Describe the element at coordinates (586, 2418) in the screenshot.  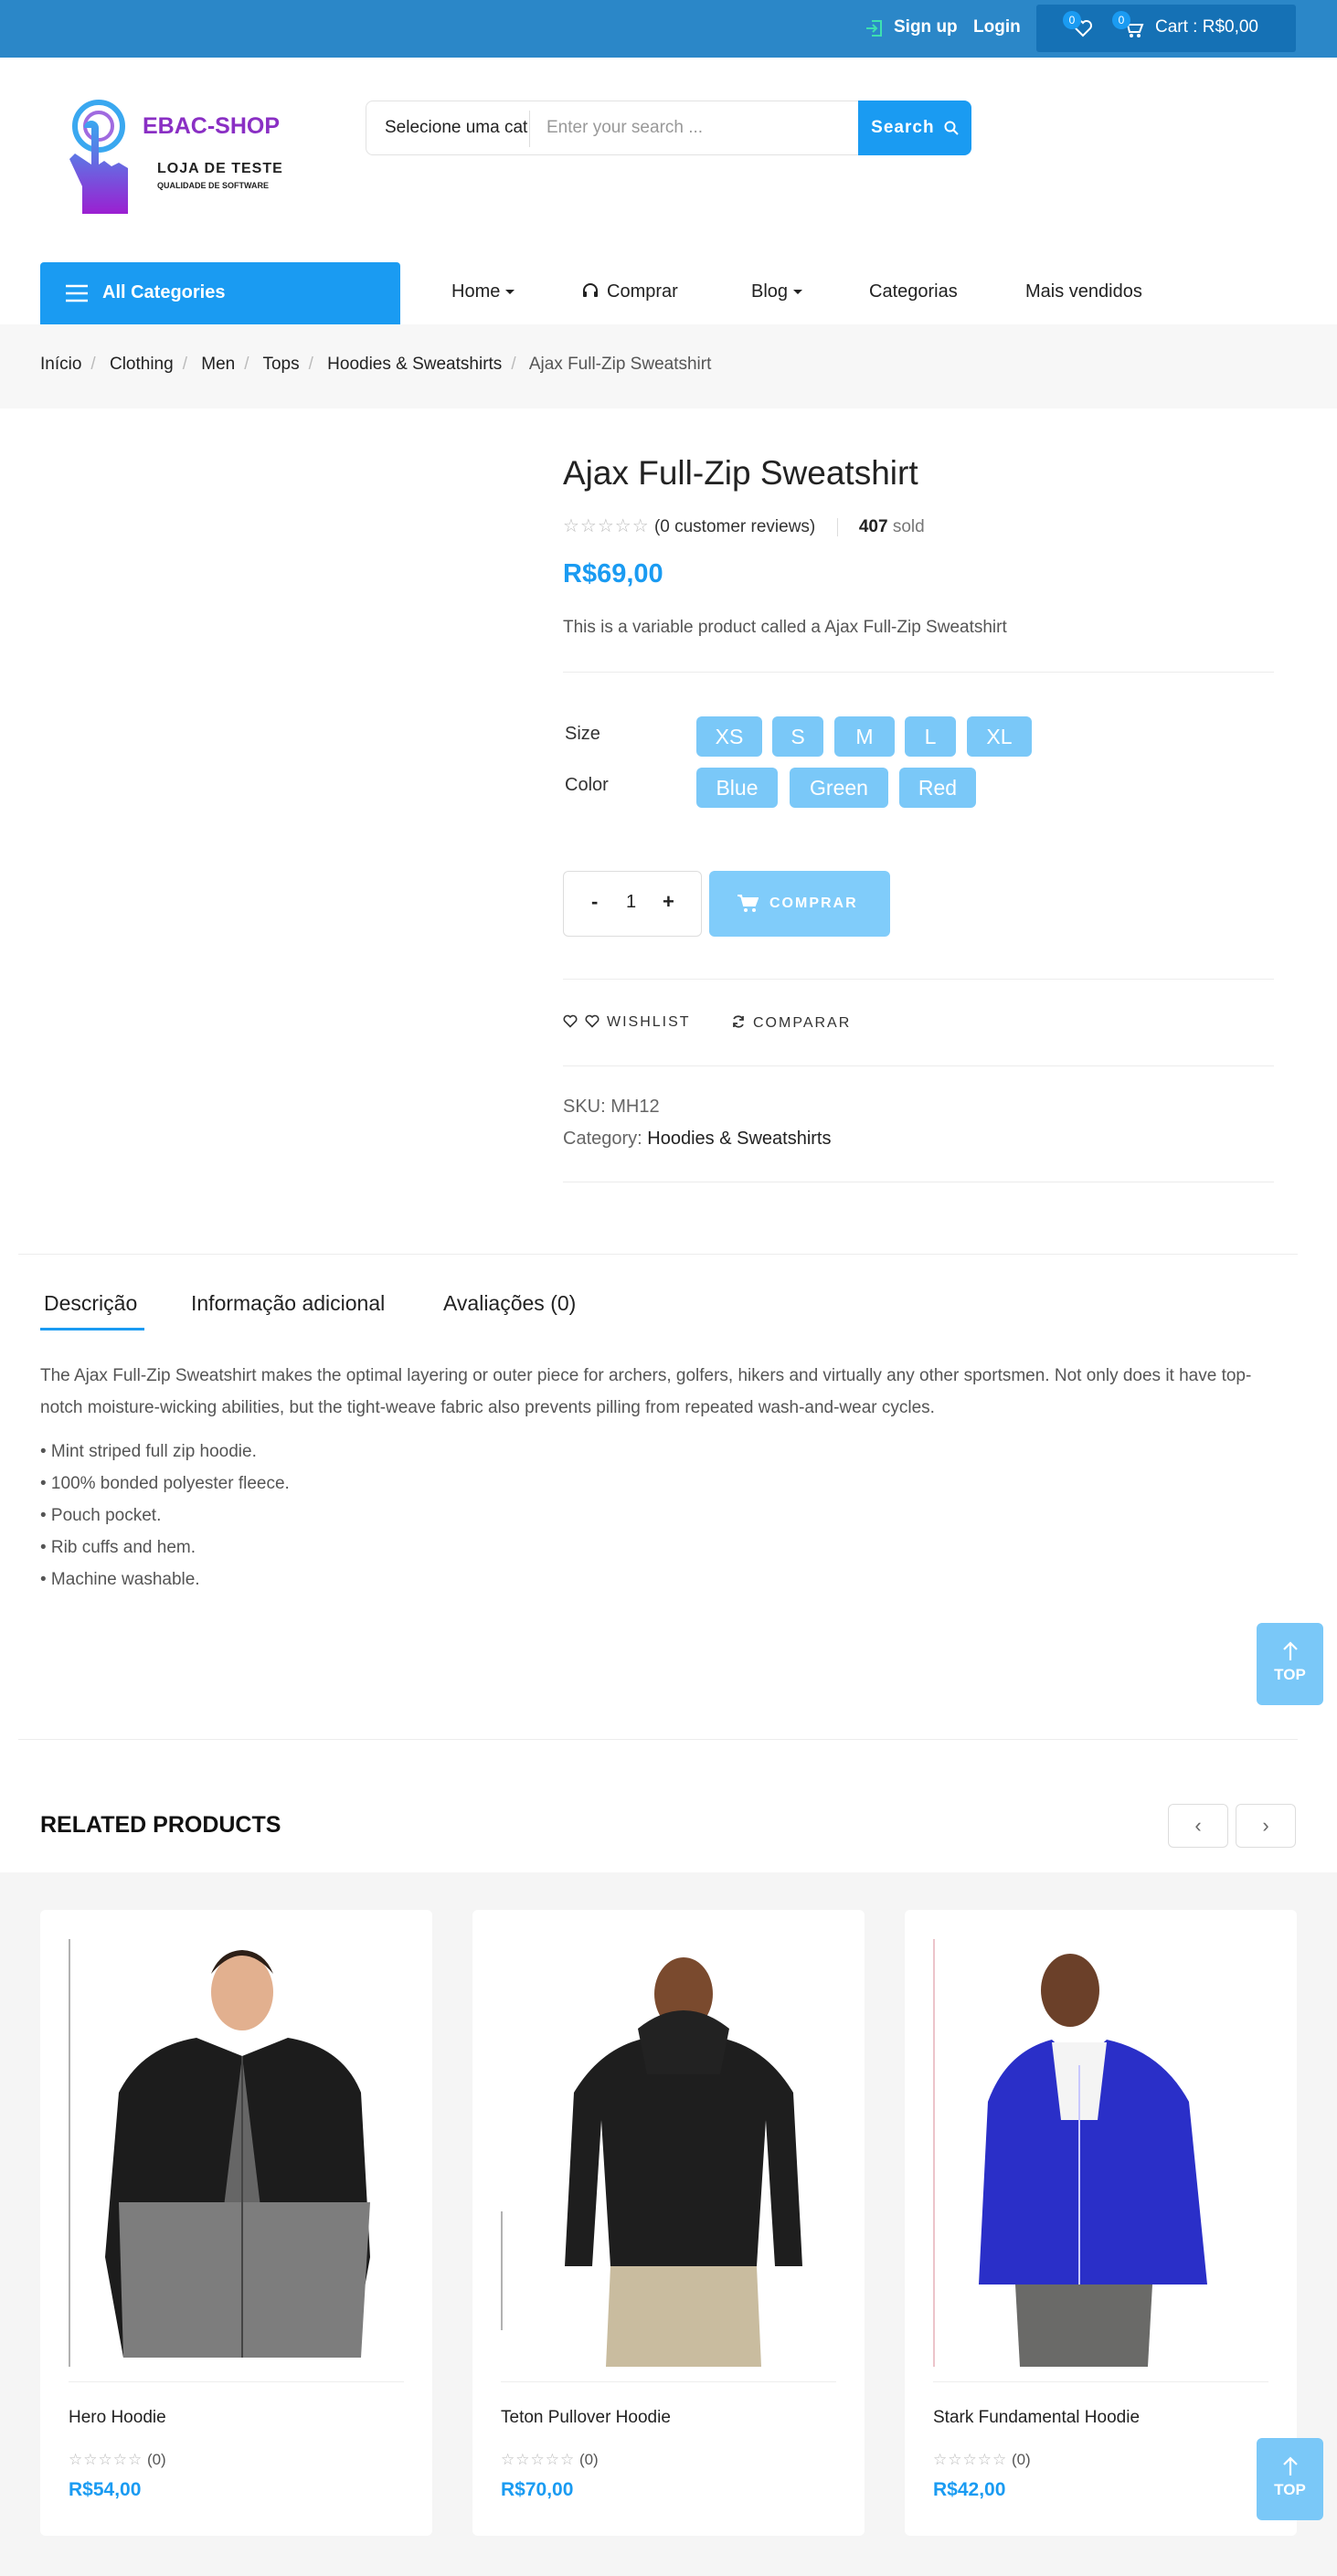
I see `product-name: Teton Pullover Hoodie` at that location.